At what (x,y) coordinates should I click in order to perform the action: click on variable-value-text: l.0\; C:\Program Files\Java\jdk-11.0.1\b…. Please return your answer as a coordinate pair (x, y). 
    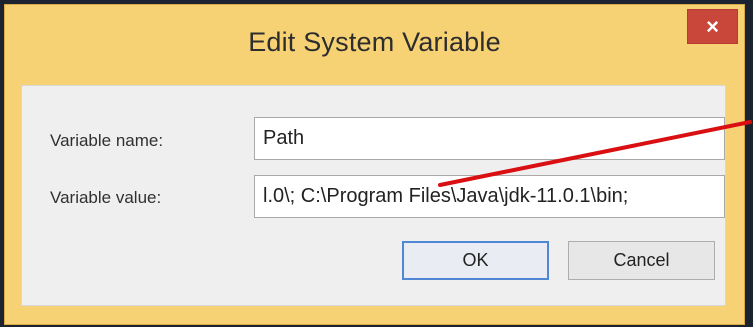
    Looking at the image, I should click on (446, 196).